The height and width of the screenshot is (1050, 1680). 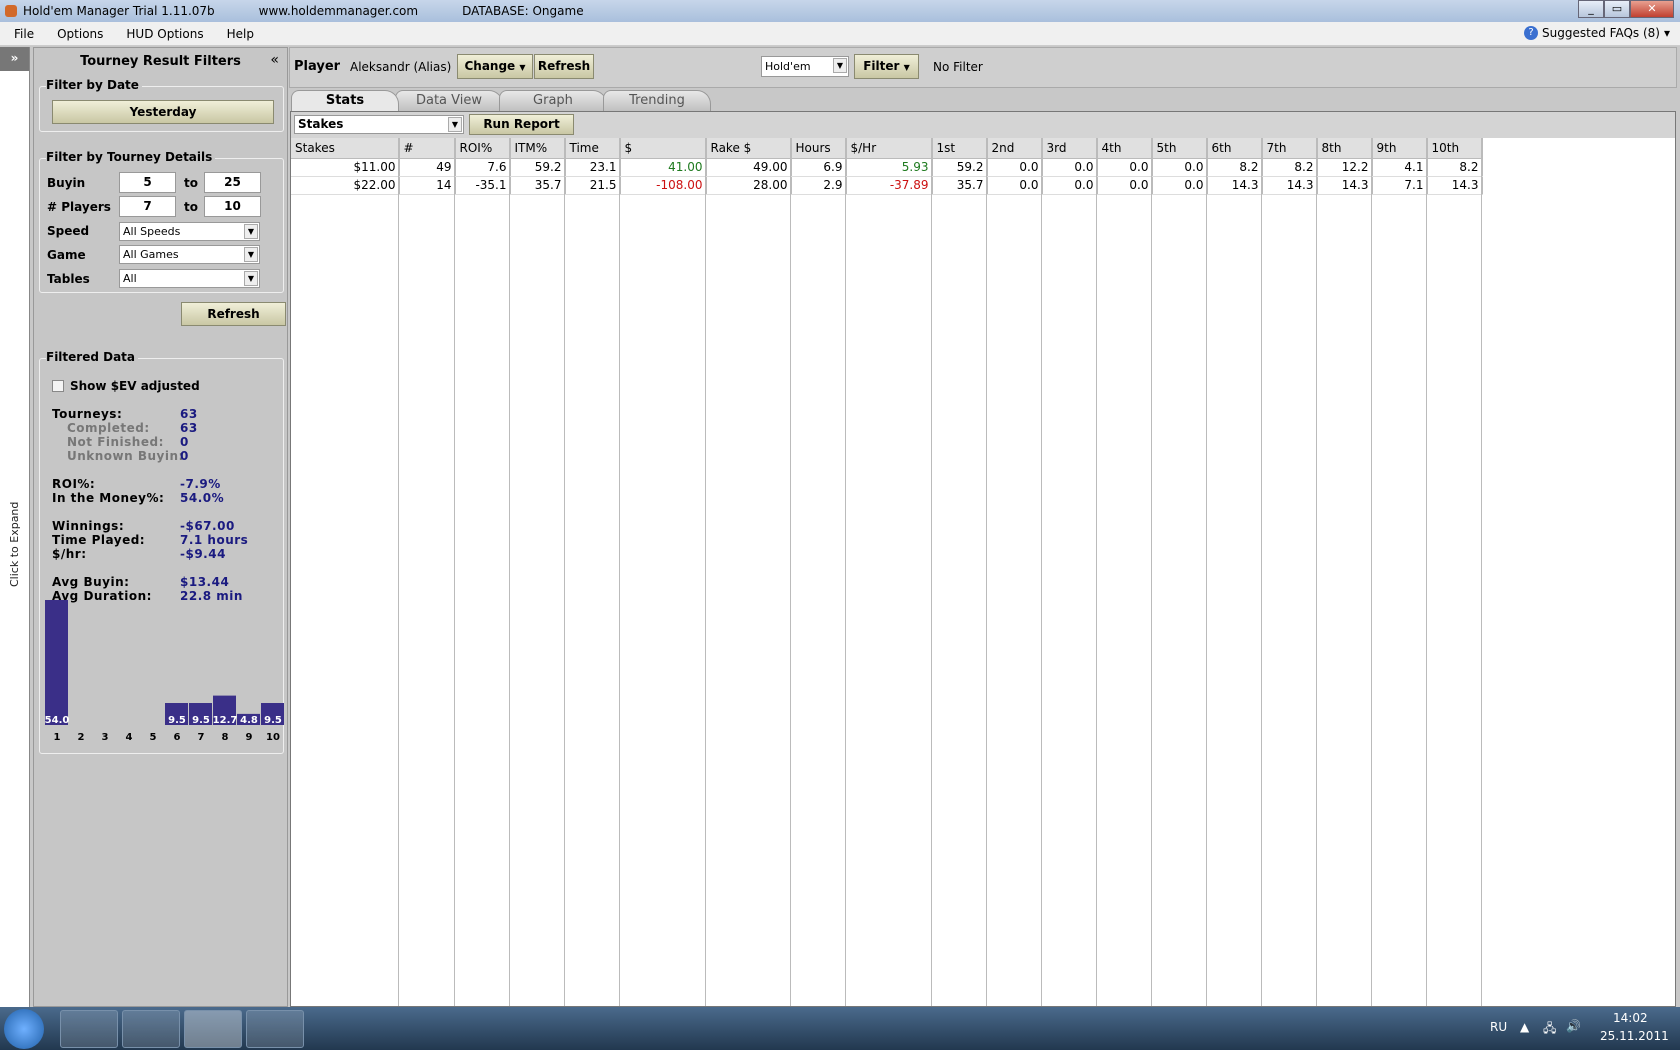 What do you see at coordinates (151, 1029) in the screenshot?
I see `taskbar-firefox-icon` at bounding box center [151, 1029].